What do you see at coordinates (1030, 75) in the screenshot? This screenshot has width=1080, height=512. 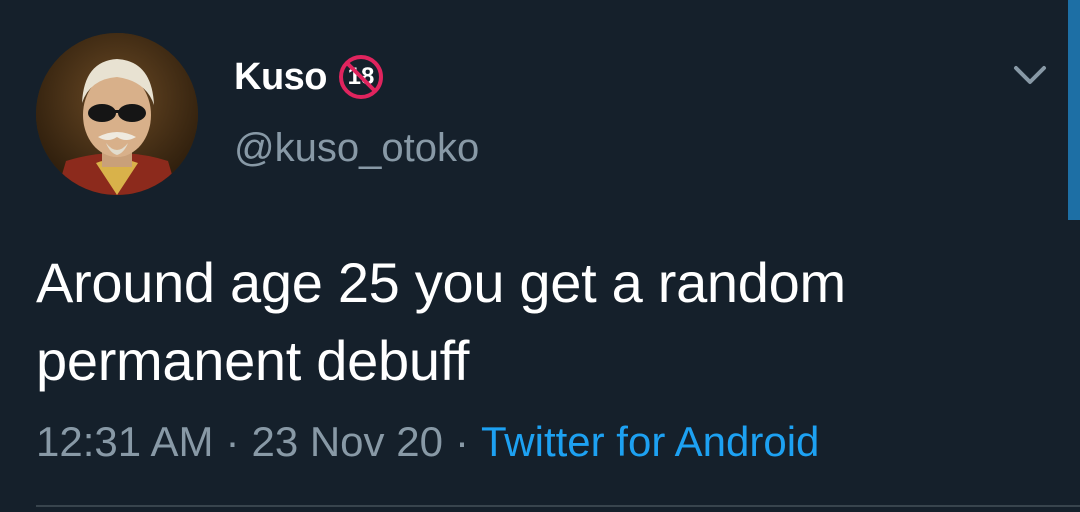 I see `chevron-down-icon` at bounding box center [1030, 75].